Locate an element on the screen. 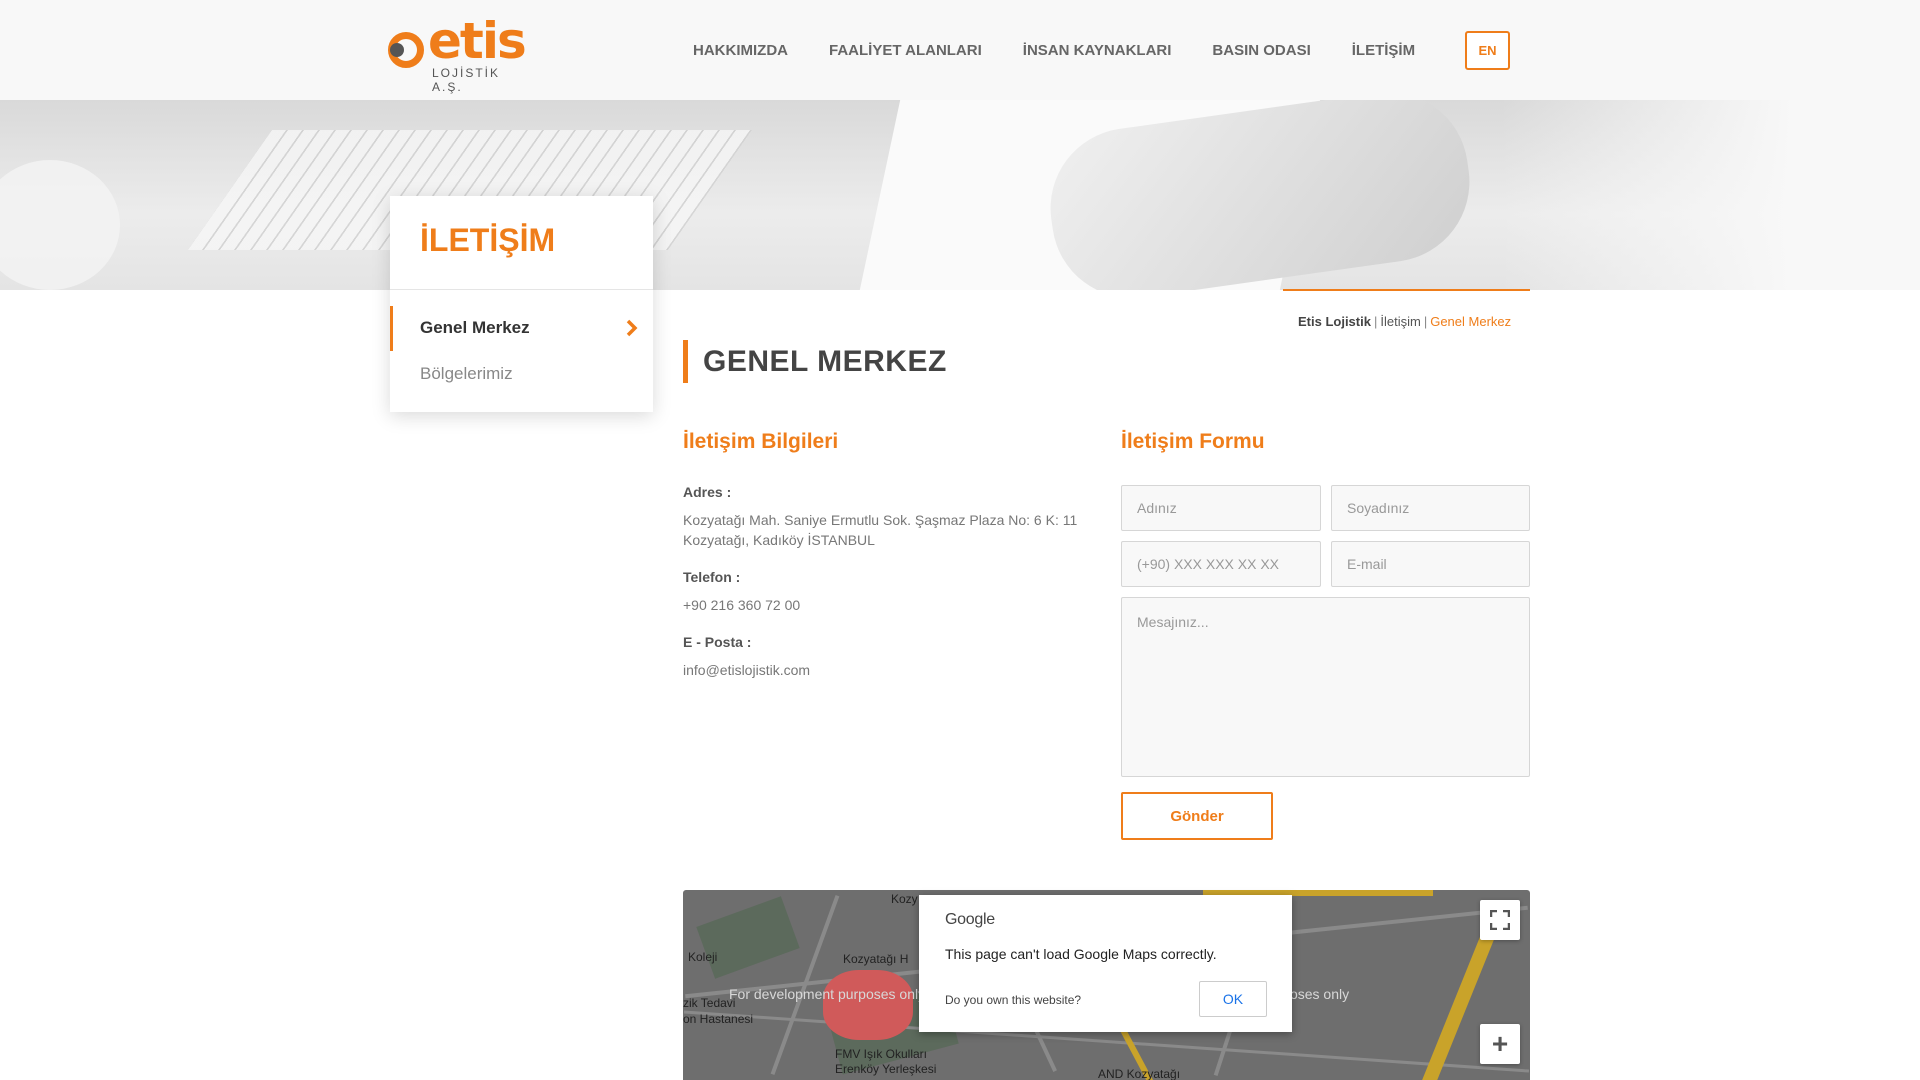 This screenshot has width=1920, height=1080. email-value: info@etislojistik.com is located at coordinates (888, 670).